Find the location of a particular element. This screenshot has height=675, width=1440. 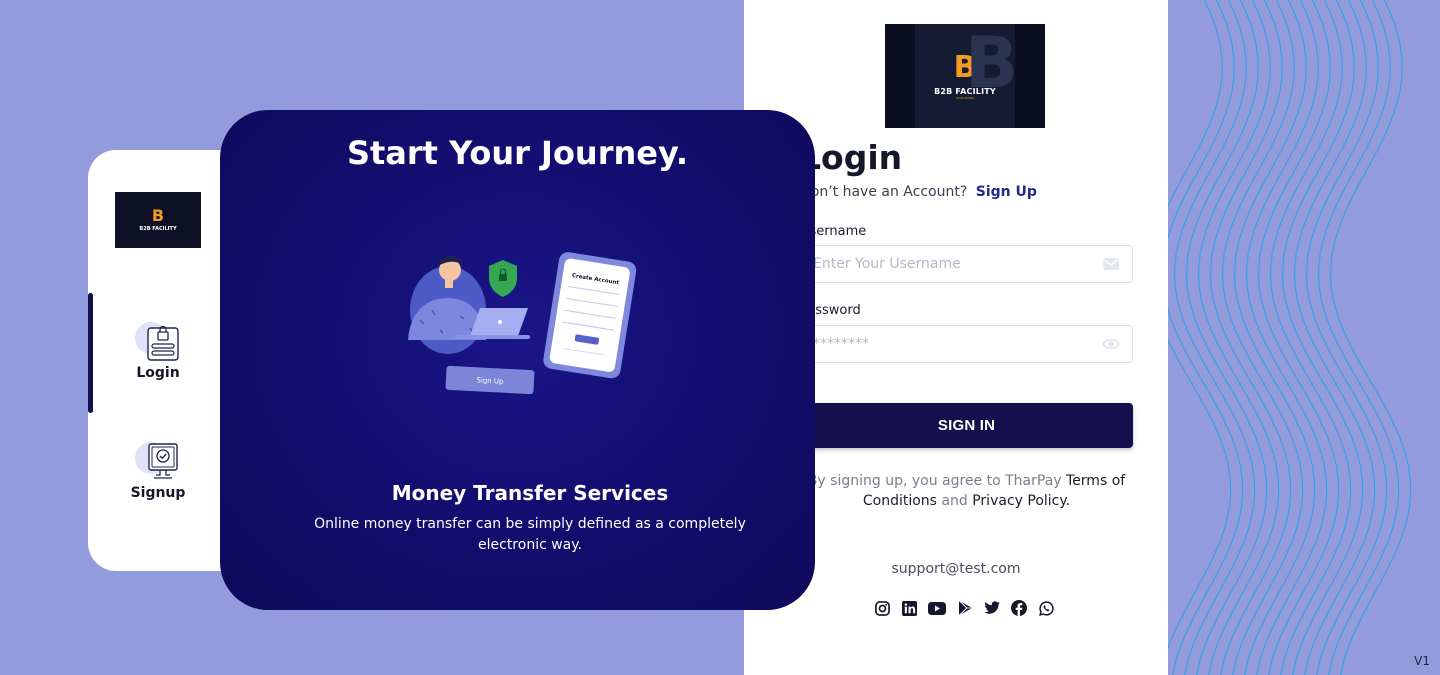

hero-subtitle: Money Transfer Services is located at coordinates (530, 493).